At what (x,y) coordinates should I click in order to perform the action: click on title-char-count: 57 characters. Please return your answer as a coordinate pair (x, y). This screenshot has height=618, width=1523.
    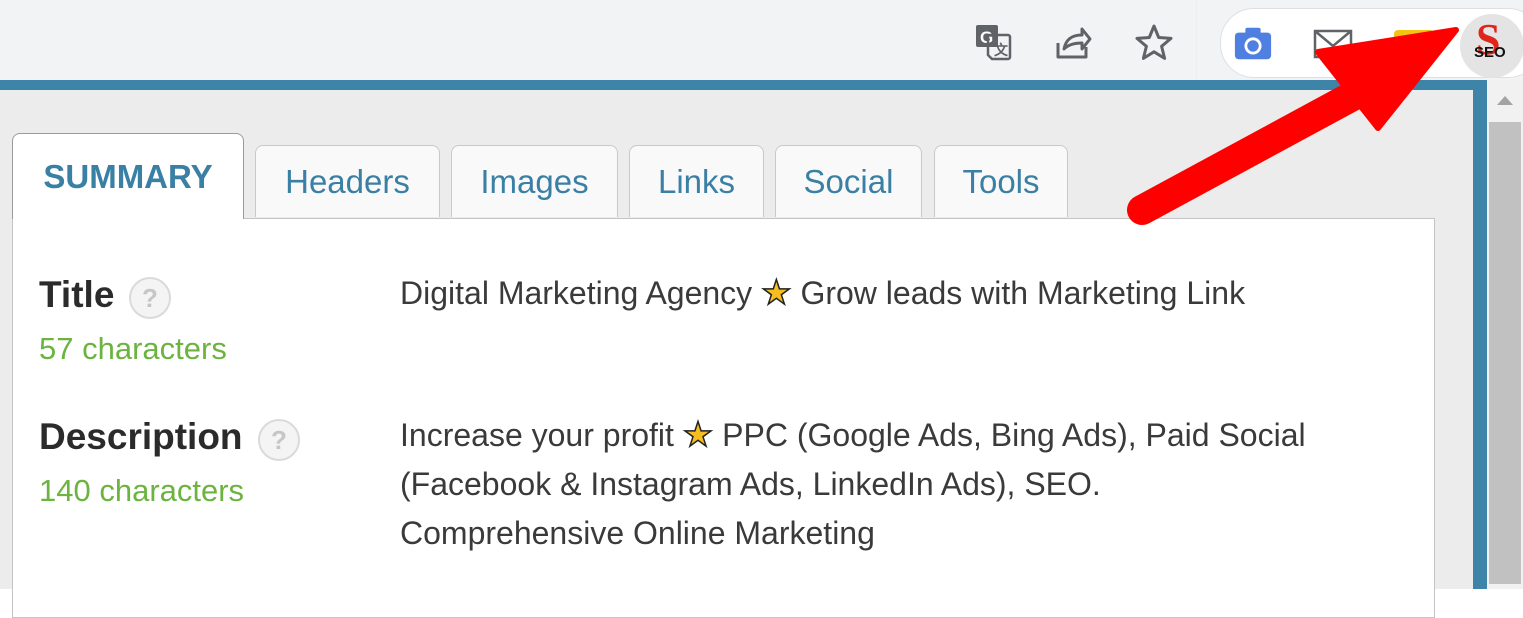
    Looking at the image, I should click on (133, 348).